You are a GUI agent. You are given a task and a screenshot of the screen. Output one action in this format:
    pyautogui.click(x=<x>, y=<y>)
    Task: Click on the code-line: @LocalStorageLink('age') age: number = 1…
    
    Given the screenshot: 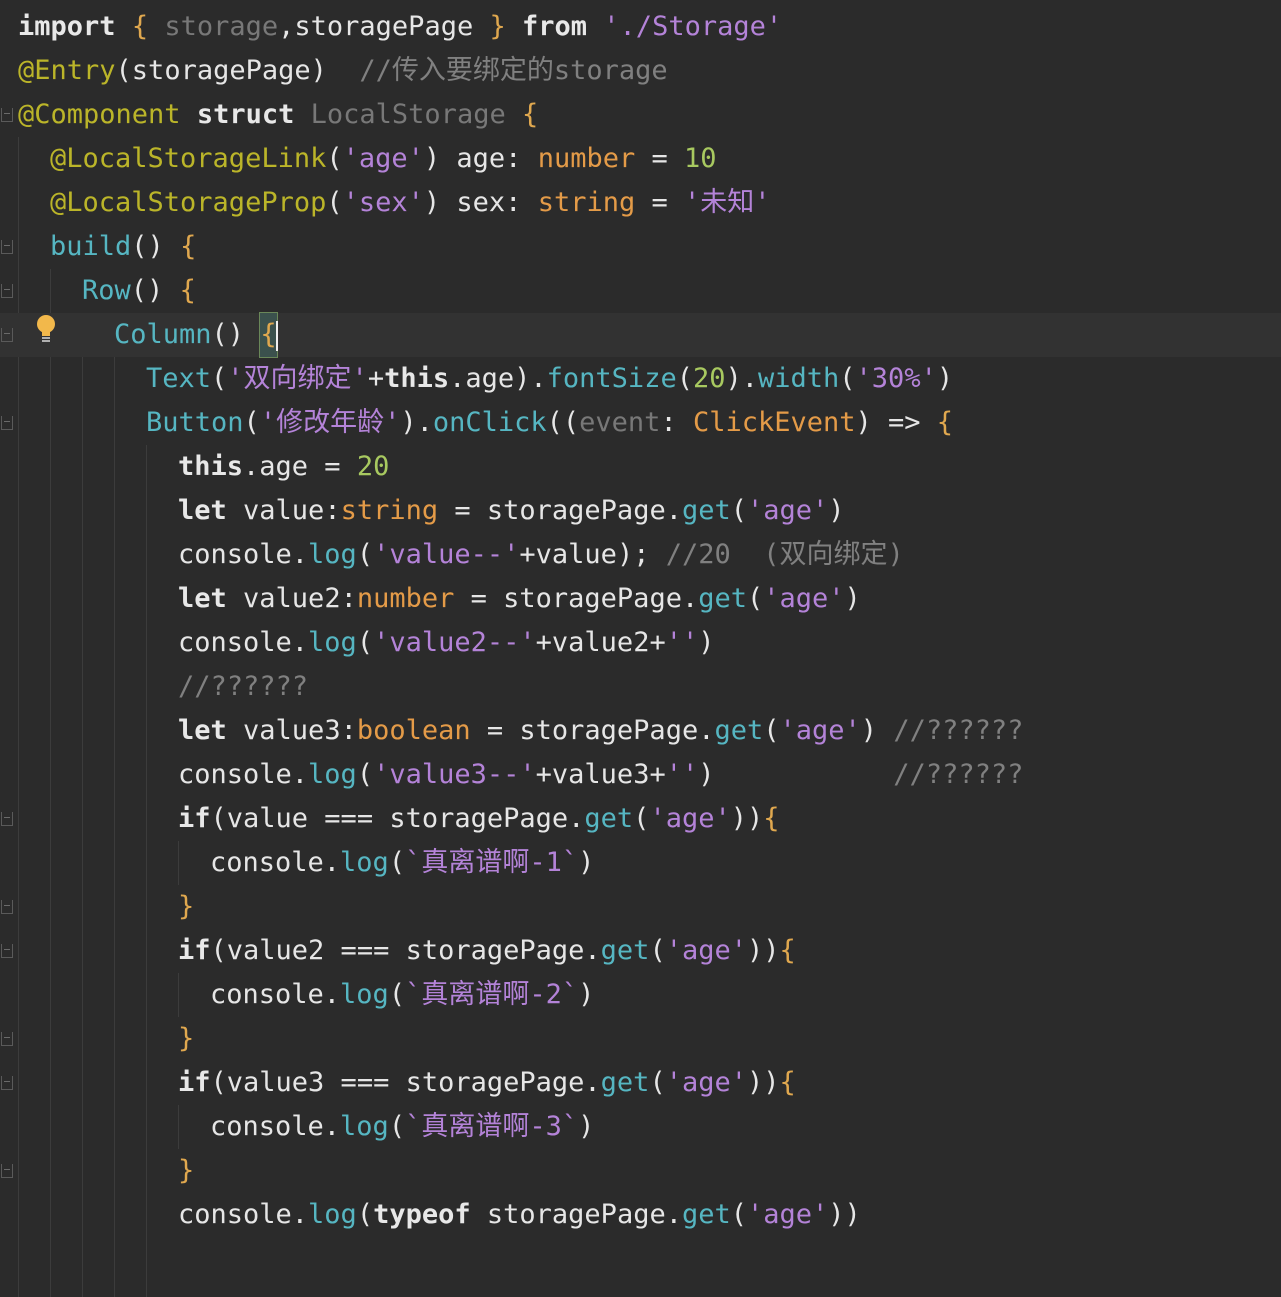 What is the action you would take?
    pyautogui.click(x=640, y=159)
    